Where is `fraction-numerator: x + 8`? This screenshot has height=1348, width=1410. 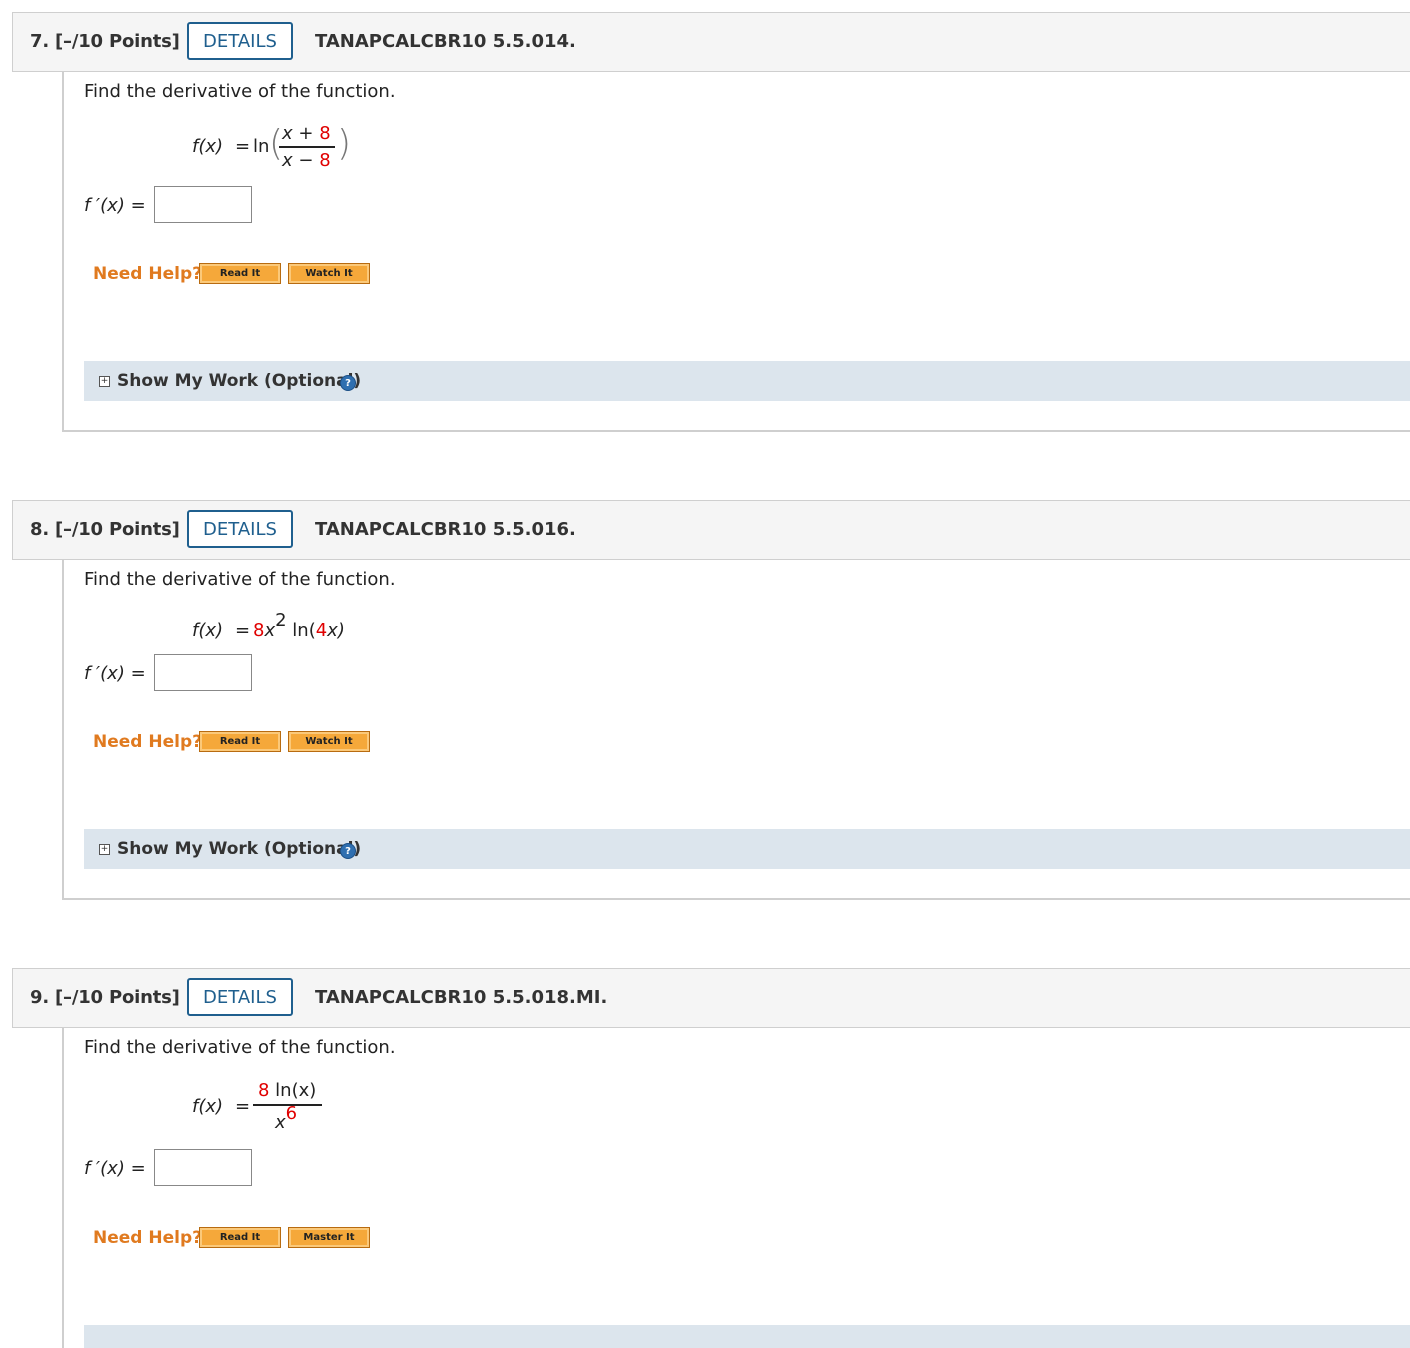 fraction-numerator: x + 8 is located at coordinates (306, 133).